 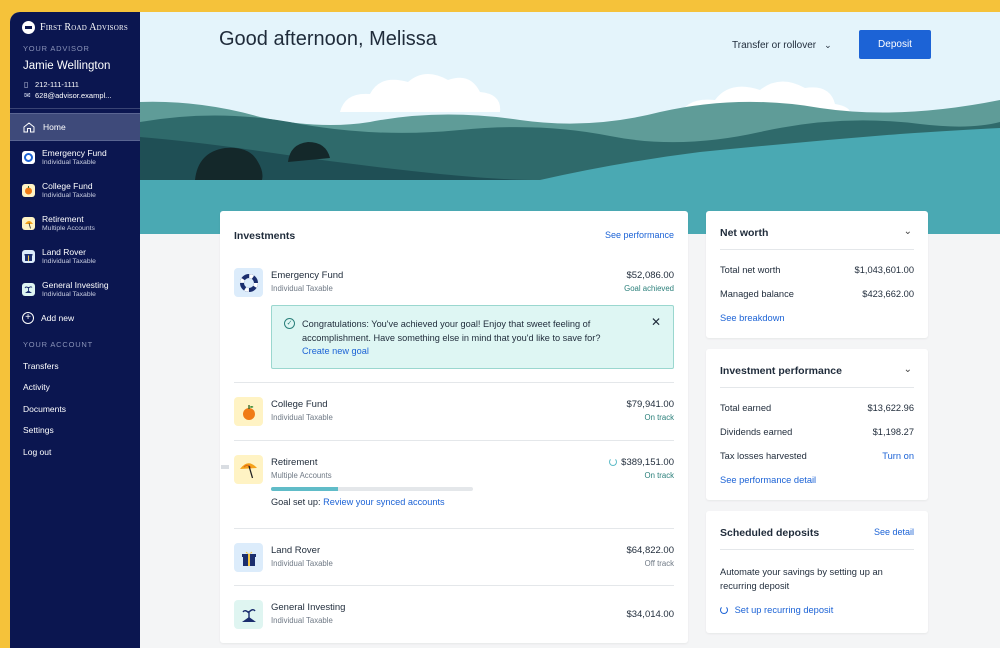 What do you see at coordinates (898, 456) in the screenshot?
I see `turn-on-link: Turn on` at bounding box center [898, 456].